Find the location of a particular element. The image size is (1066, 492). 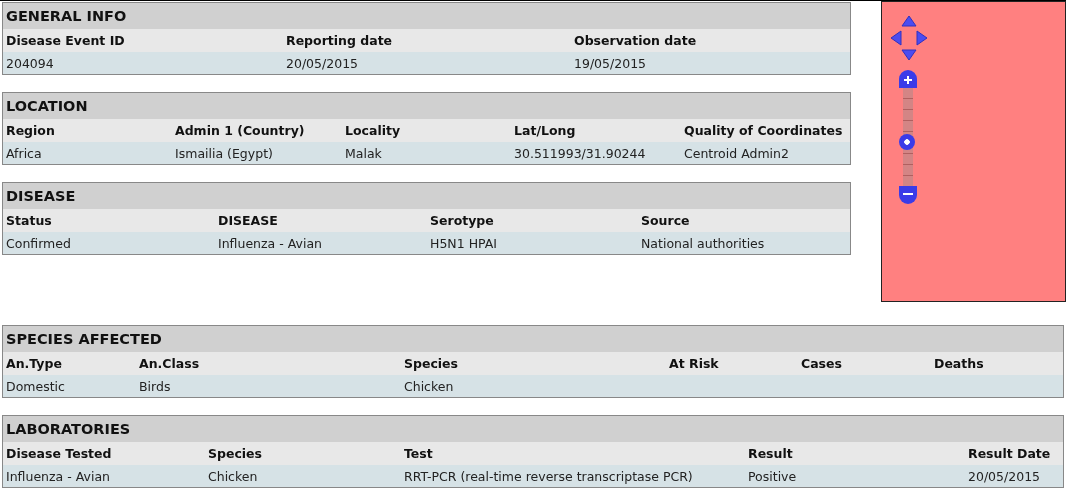

column-header: Serotype is located at coordinates (462, 220).